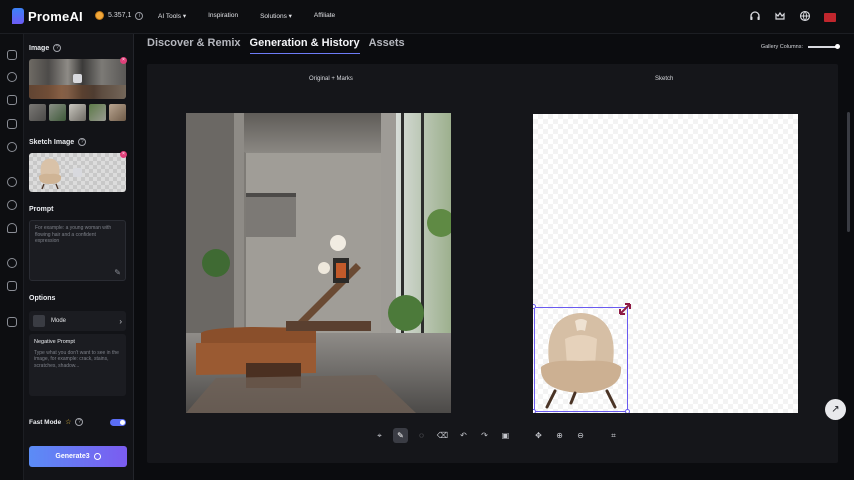  I want to click on promeai-logo-icon, so click(18, 16).